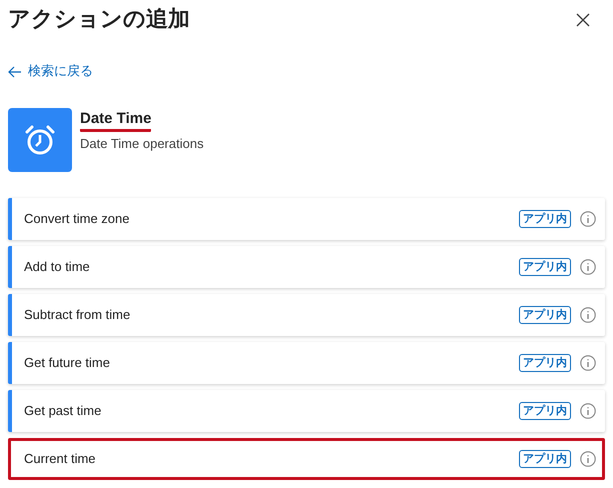 This screenshot has width=613, height=488. I want to click on action-name: Subtract from time, so click(78, 315).